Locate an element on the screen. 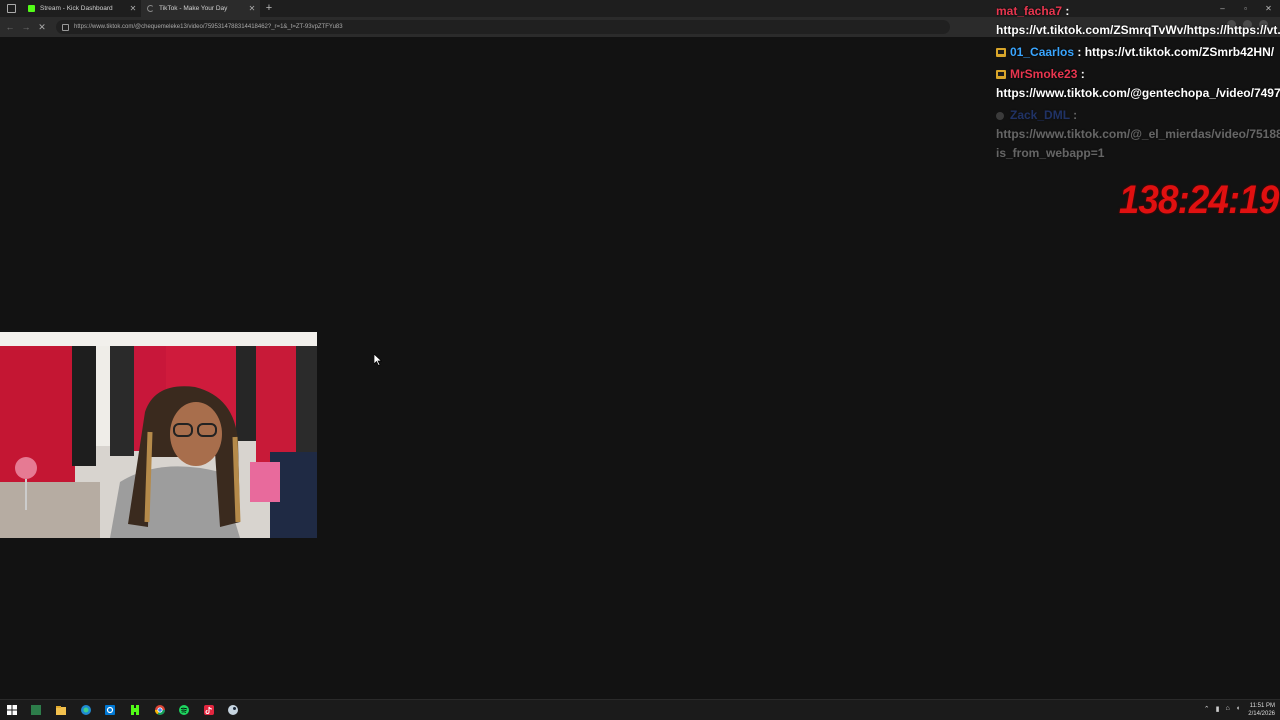 The width and height of the screenshot is (1280, 720). kick-favicon-icon is located at coordinates (31, 8).